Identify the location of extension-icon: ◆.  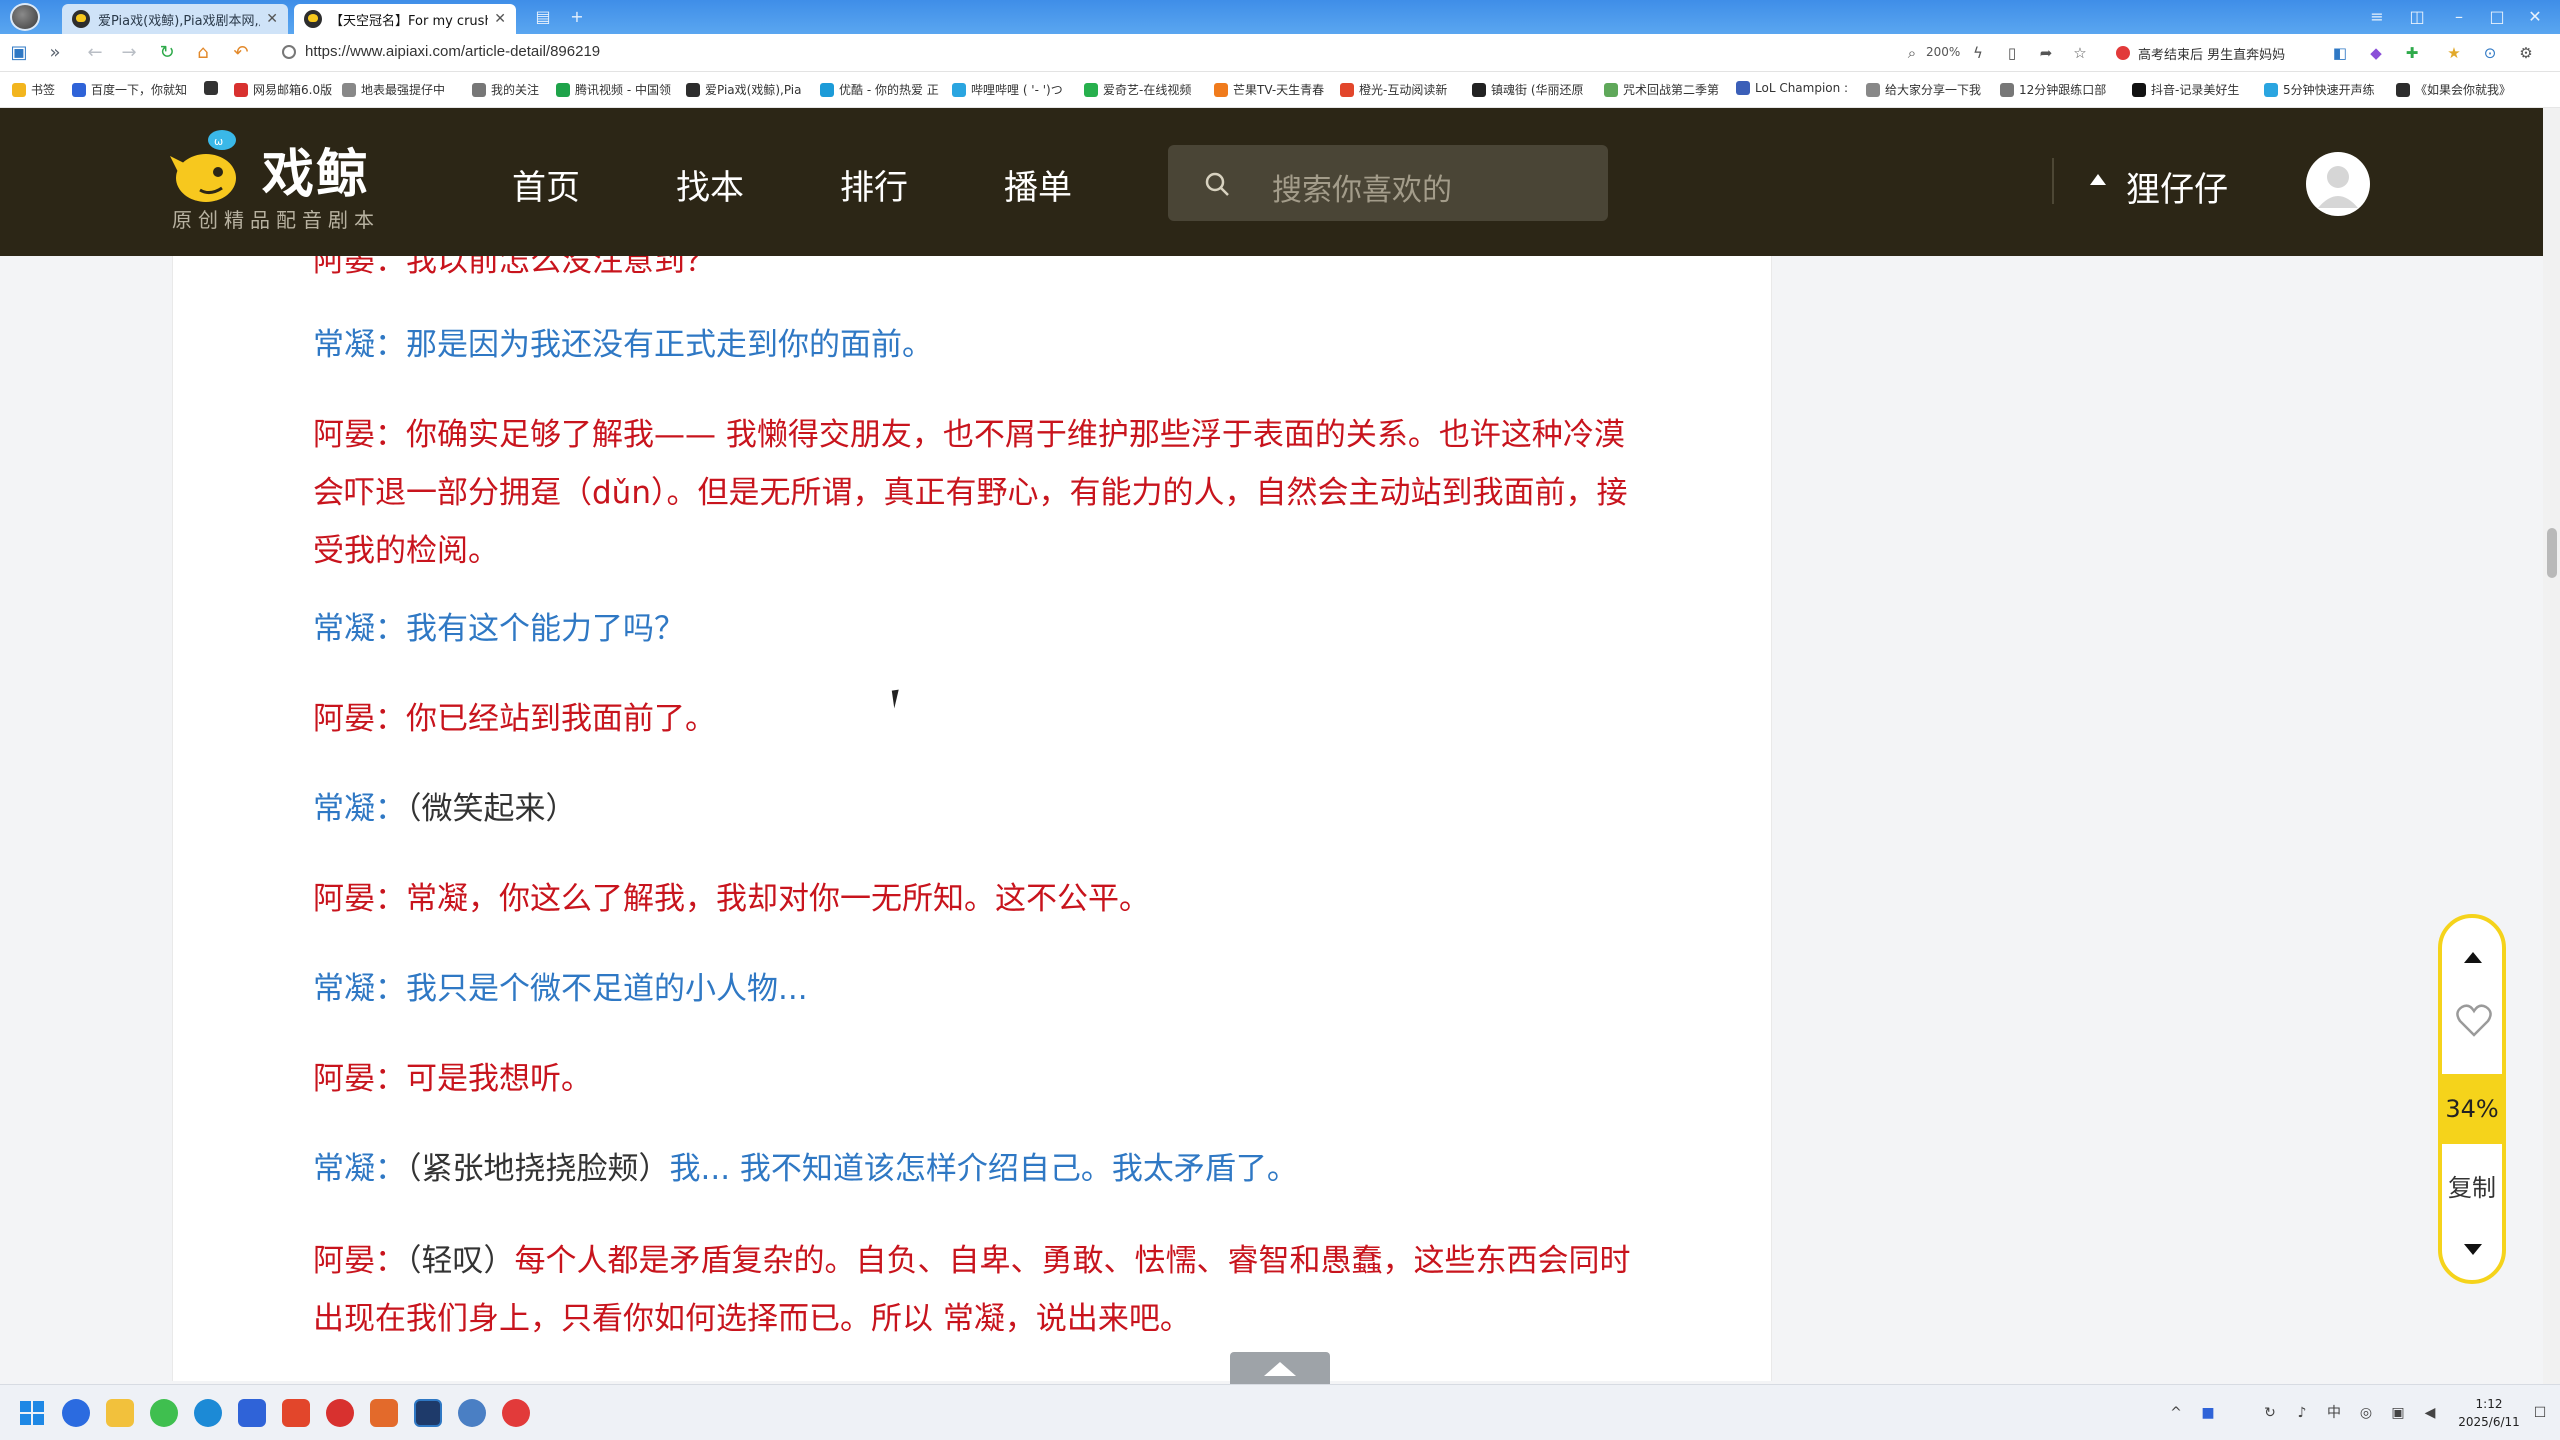
(2376, 53).